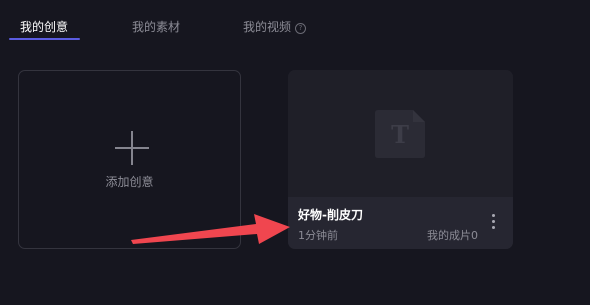  I want to click on project-timestamp: 1分钟前, so click(318, 235).